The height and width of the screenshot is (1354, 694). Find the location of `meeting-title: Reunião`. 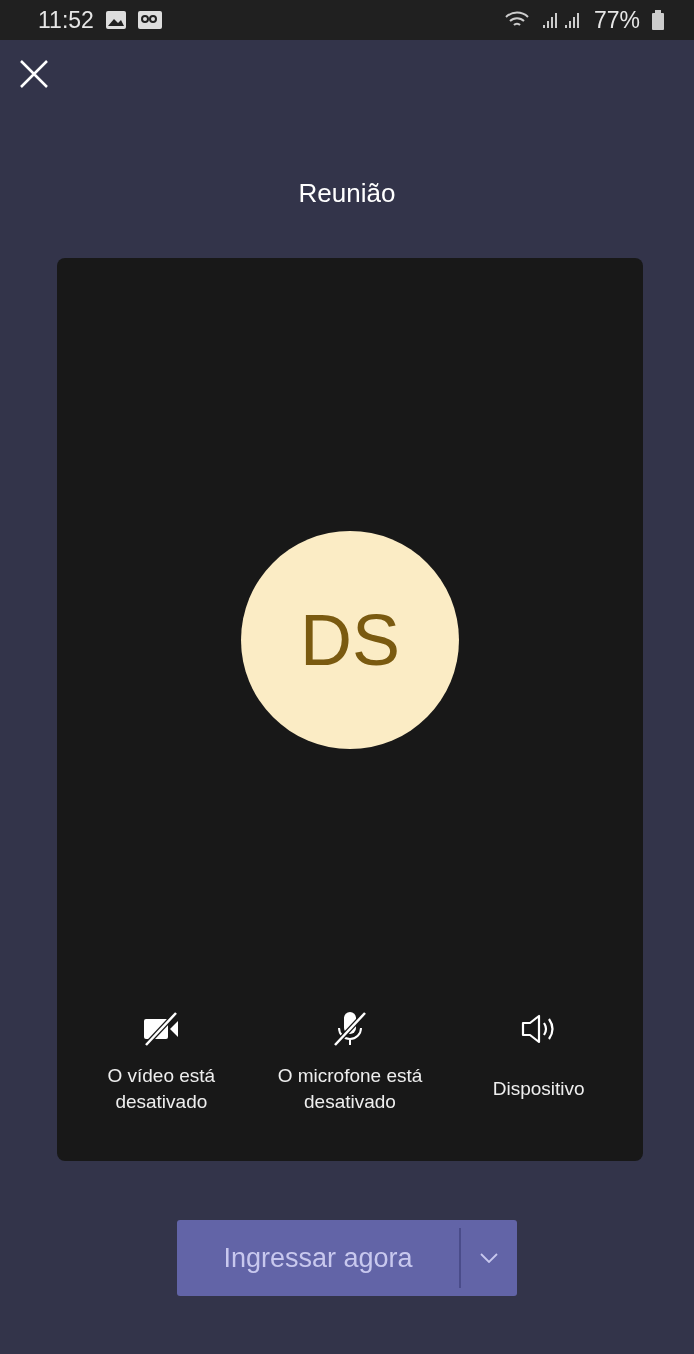

meeting-title: Reunião is located at coordinates (347, 194).